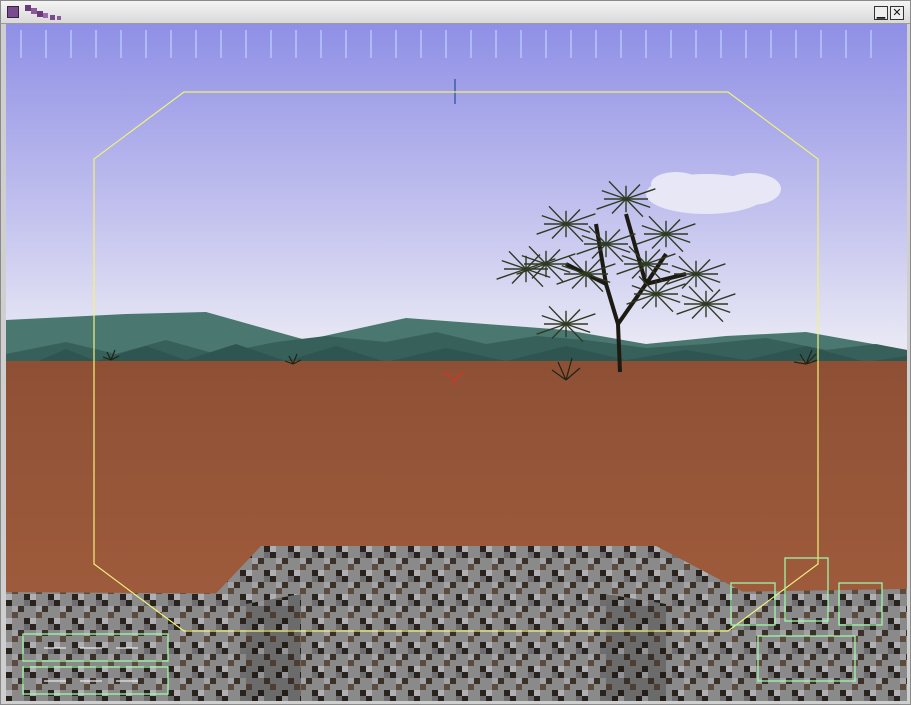  Describe the element at coordinates (881, 13) in the screenshot. I see `minimize-button: ▁` at that location.